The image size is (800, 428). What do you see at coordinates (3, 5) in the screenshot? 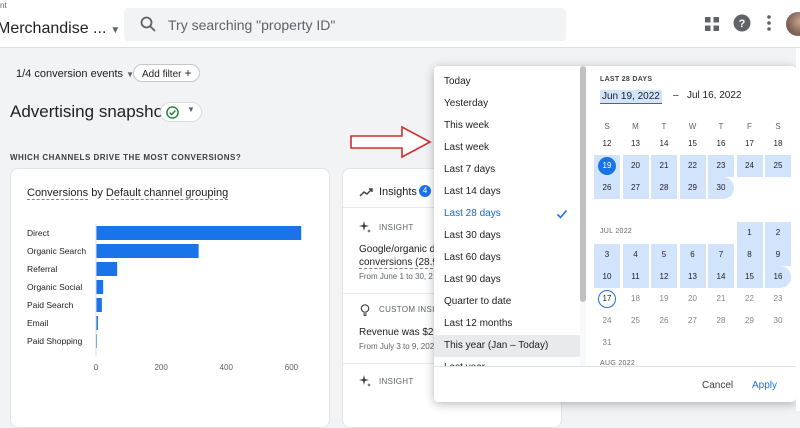
I see `account-name: nt` at bounding box center [3, 5].